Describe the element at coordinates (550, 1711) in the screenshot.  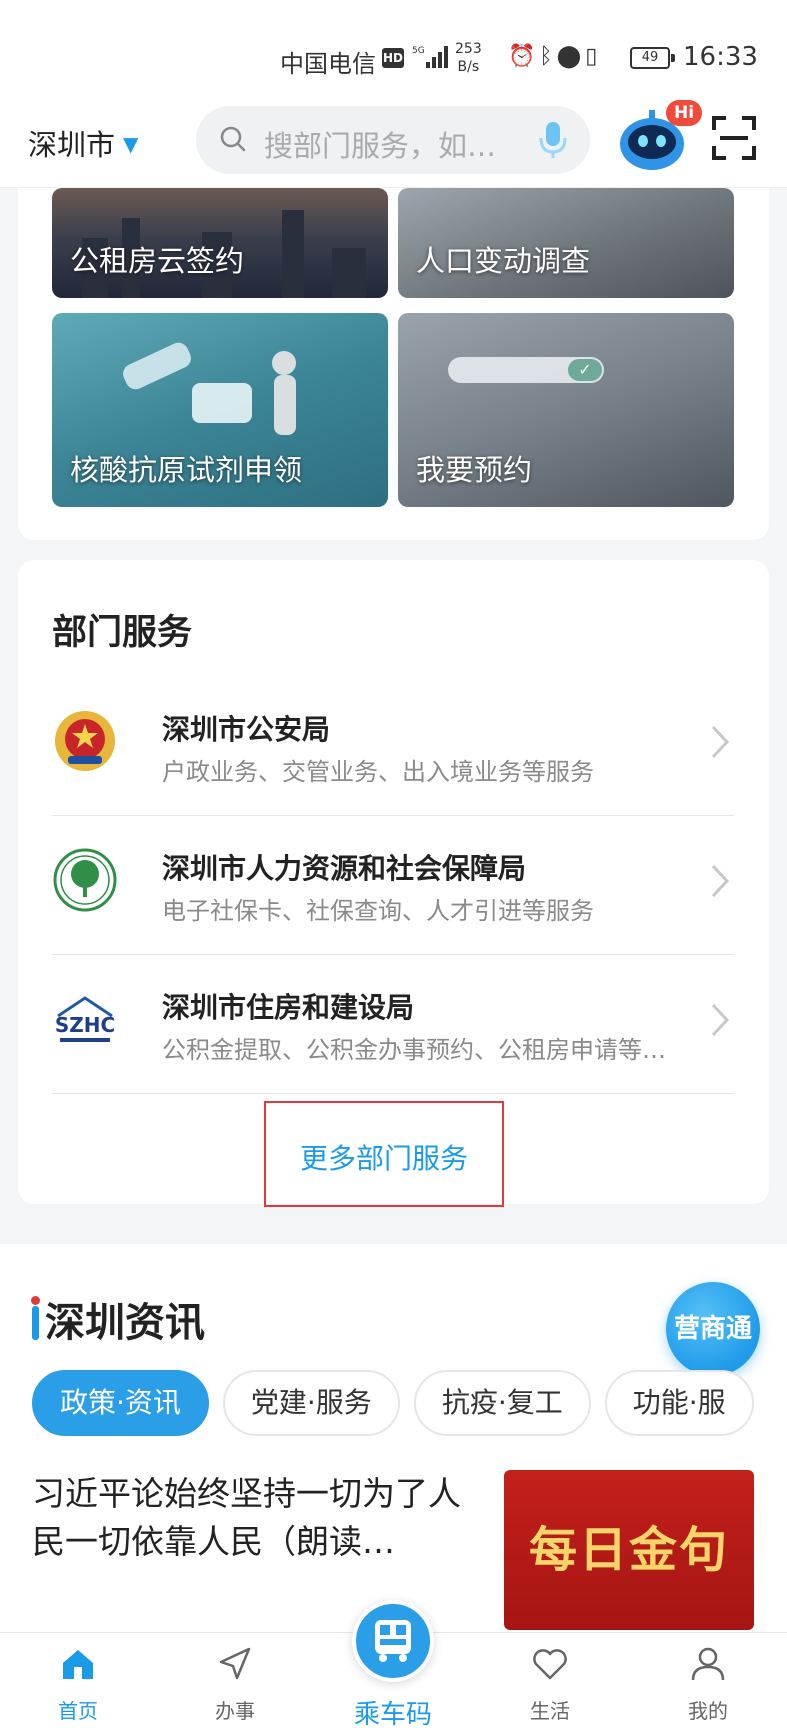
I see `tab-label: 生活` at that location.